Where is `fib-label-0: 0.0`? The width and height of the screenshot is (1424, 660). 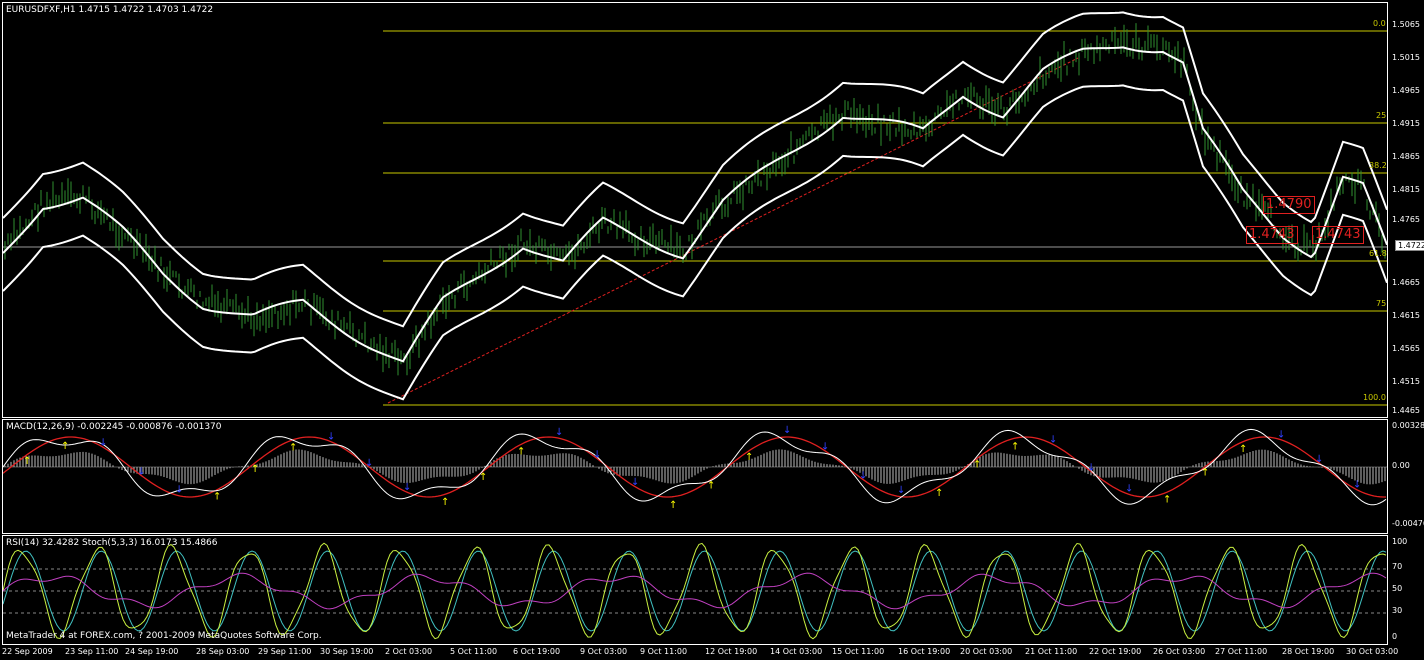 fib-label-0: 0.0 is located at coordinates (1379, 23).